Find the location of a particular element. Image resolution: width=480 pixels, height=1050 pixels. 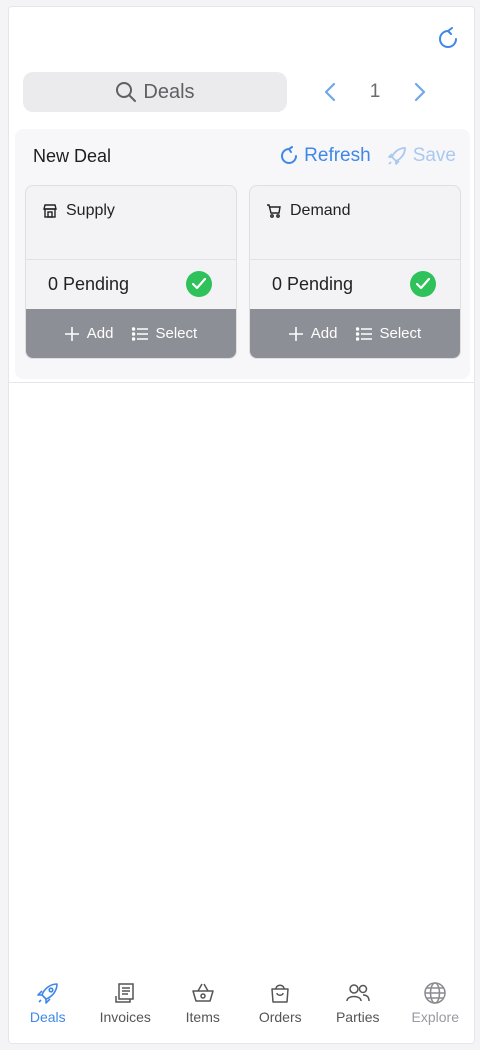

supply-select-button: Select is located at coordinates (164, 333).